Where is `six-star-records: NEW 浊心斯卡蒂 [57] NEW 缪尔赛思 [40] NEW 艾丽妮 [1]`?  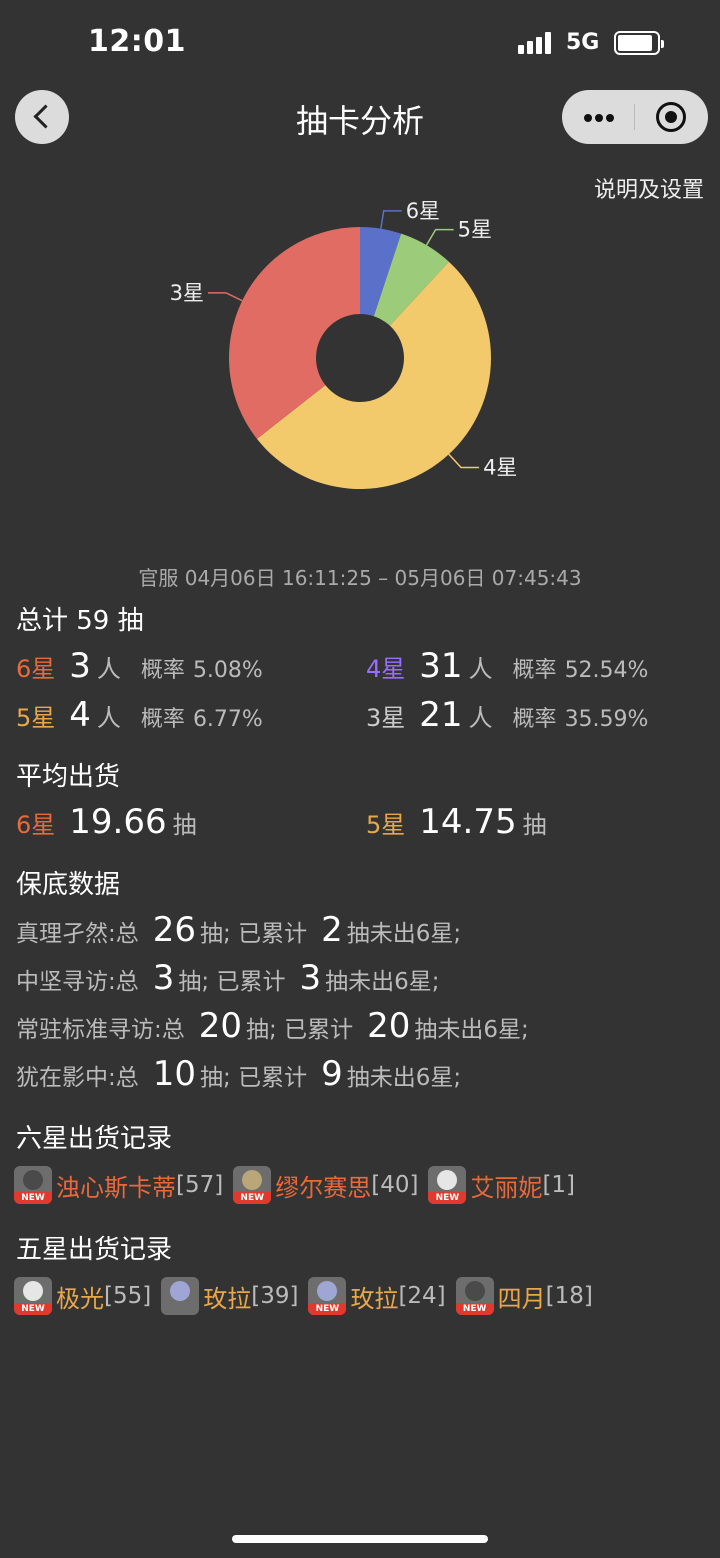 six-star-records: NEW 浊心斯卡蒂 [57] NEW 缪尔赛思 [40] NEW 艾丽妮 [1] is located at coordinates (299, 1185).